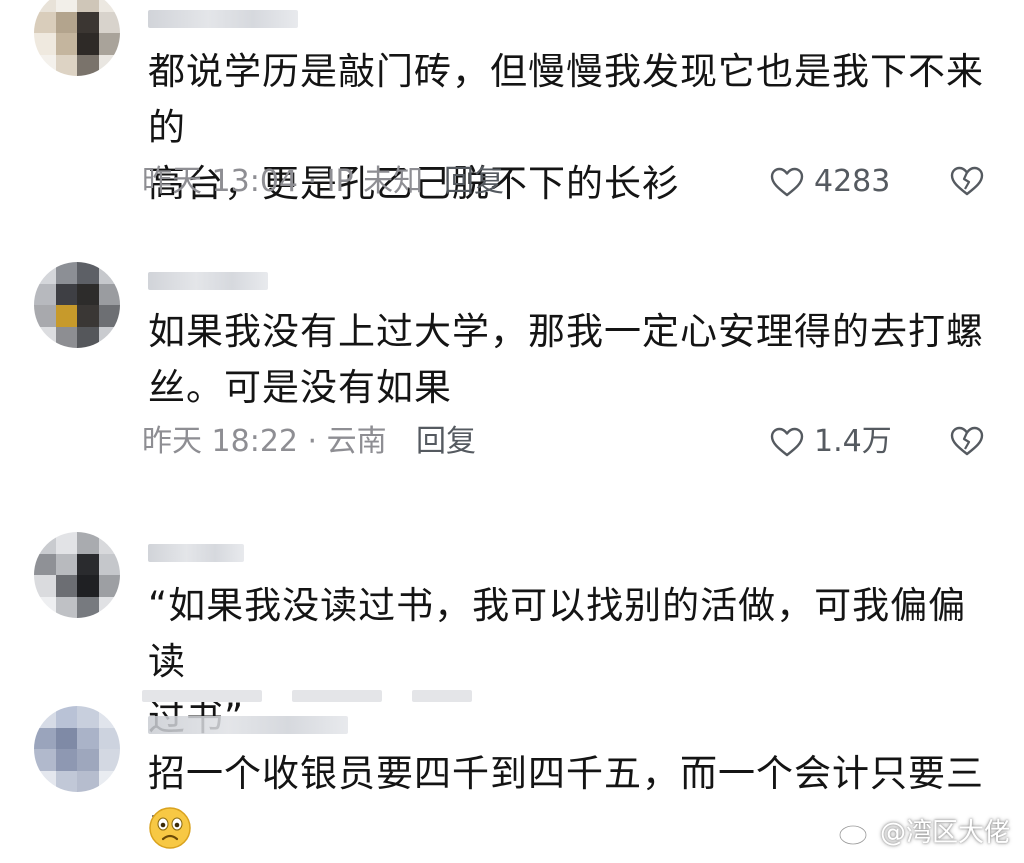 This screenshot has height=863, width=1024. I want to click on comment-text: 如果我没有上过大学，那我一定心安理得的去打螺 丝。可是没有如果, so click(566, 359).